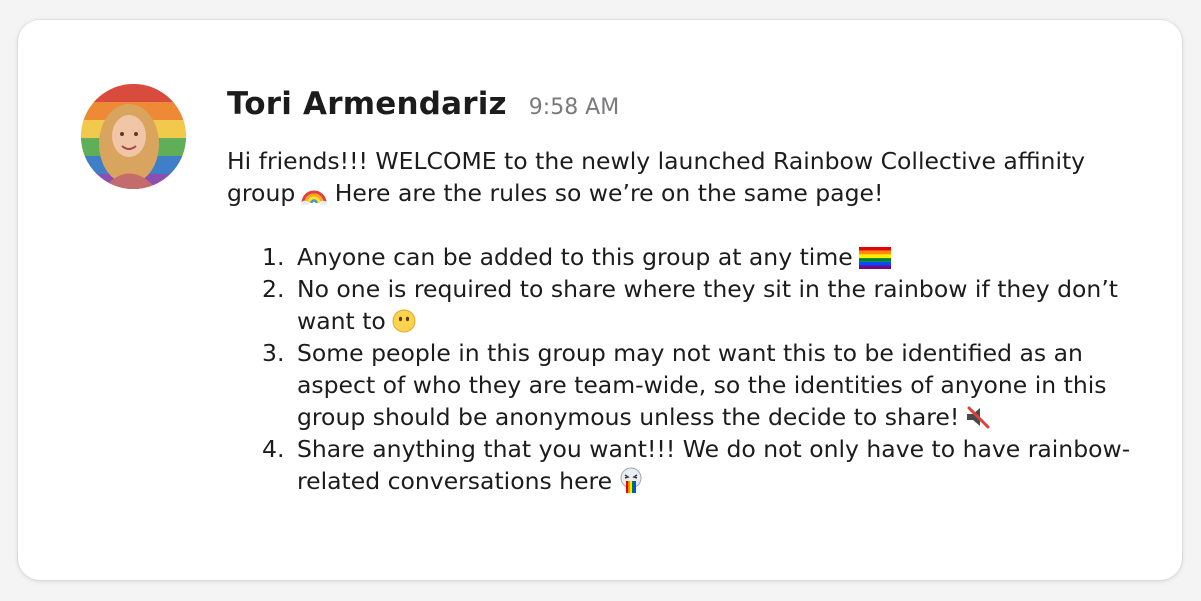  What do you see at coordinates (314, 194) in the screenshot?
I see `rainbow-icon` at bounding box center [314, 194].